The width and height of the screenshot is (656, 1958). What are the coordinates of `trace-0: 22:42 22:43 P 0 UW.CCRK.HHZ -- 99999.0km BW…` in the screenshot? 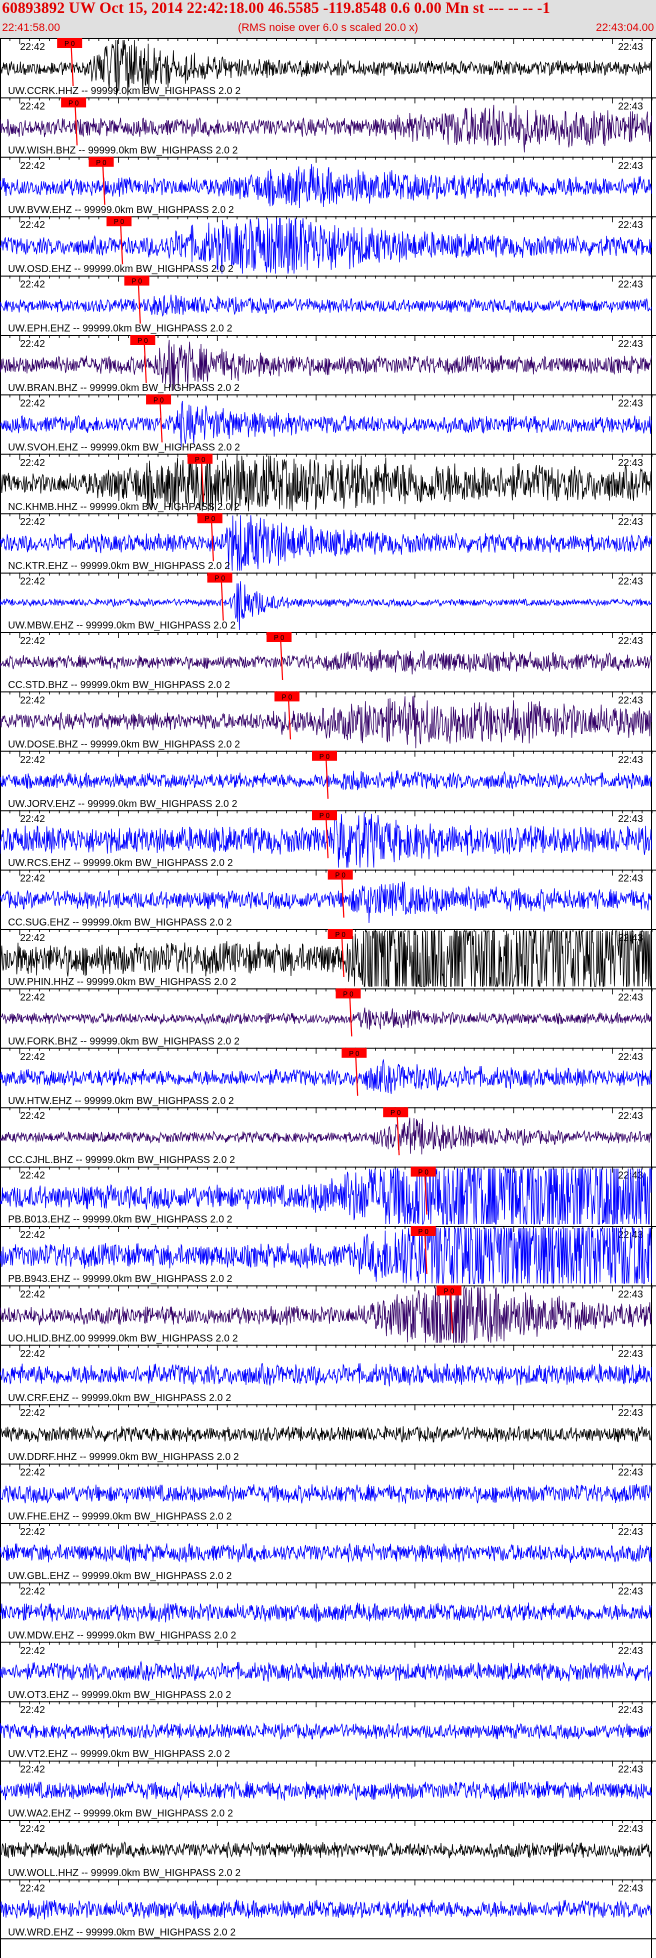 It's located at (328, 67).